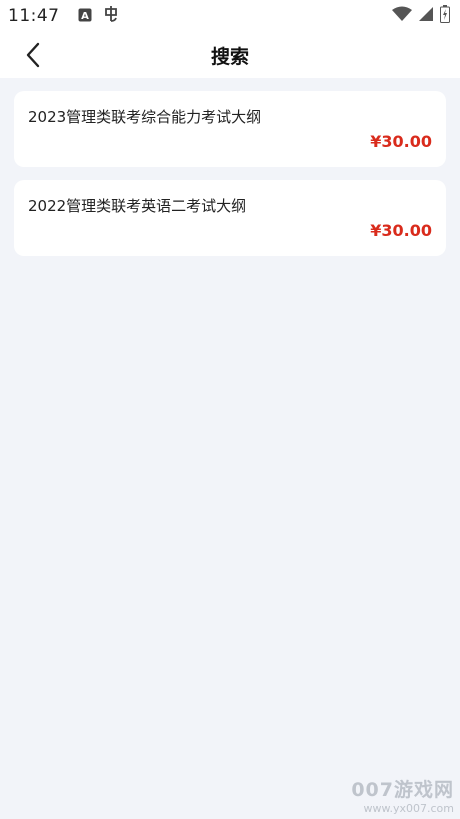  What do you see at coordinates (402, 790) in the screenshot?
I see `watermark-brand: 007游戏网` at bounding box center [402, 790].